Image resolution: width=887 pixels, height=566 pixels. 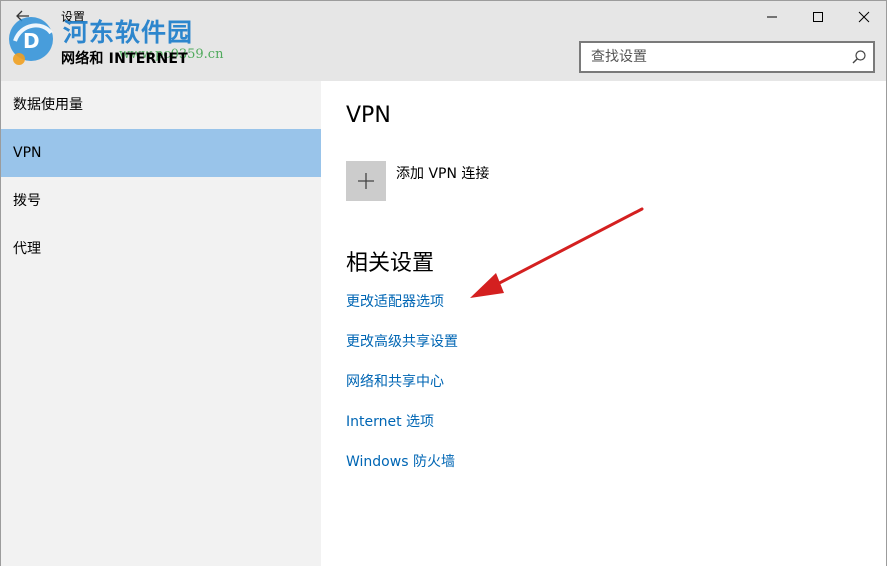 I want to click on search-input, so click(x=711, y=57).